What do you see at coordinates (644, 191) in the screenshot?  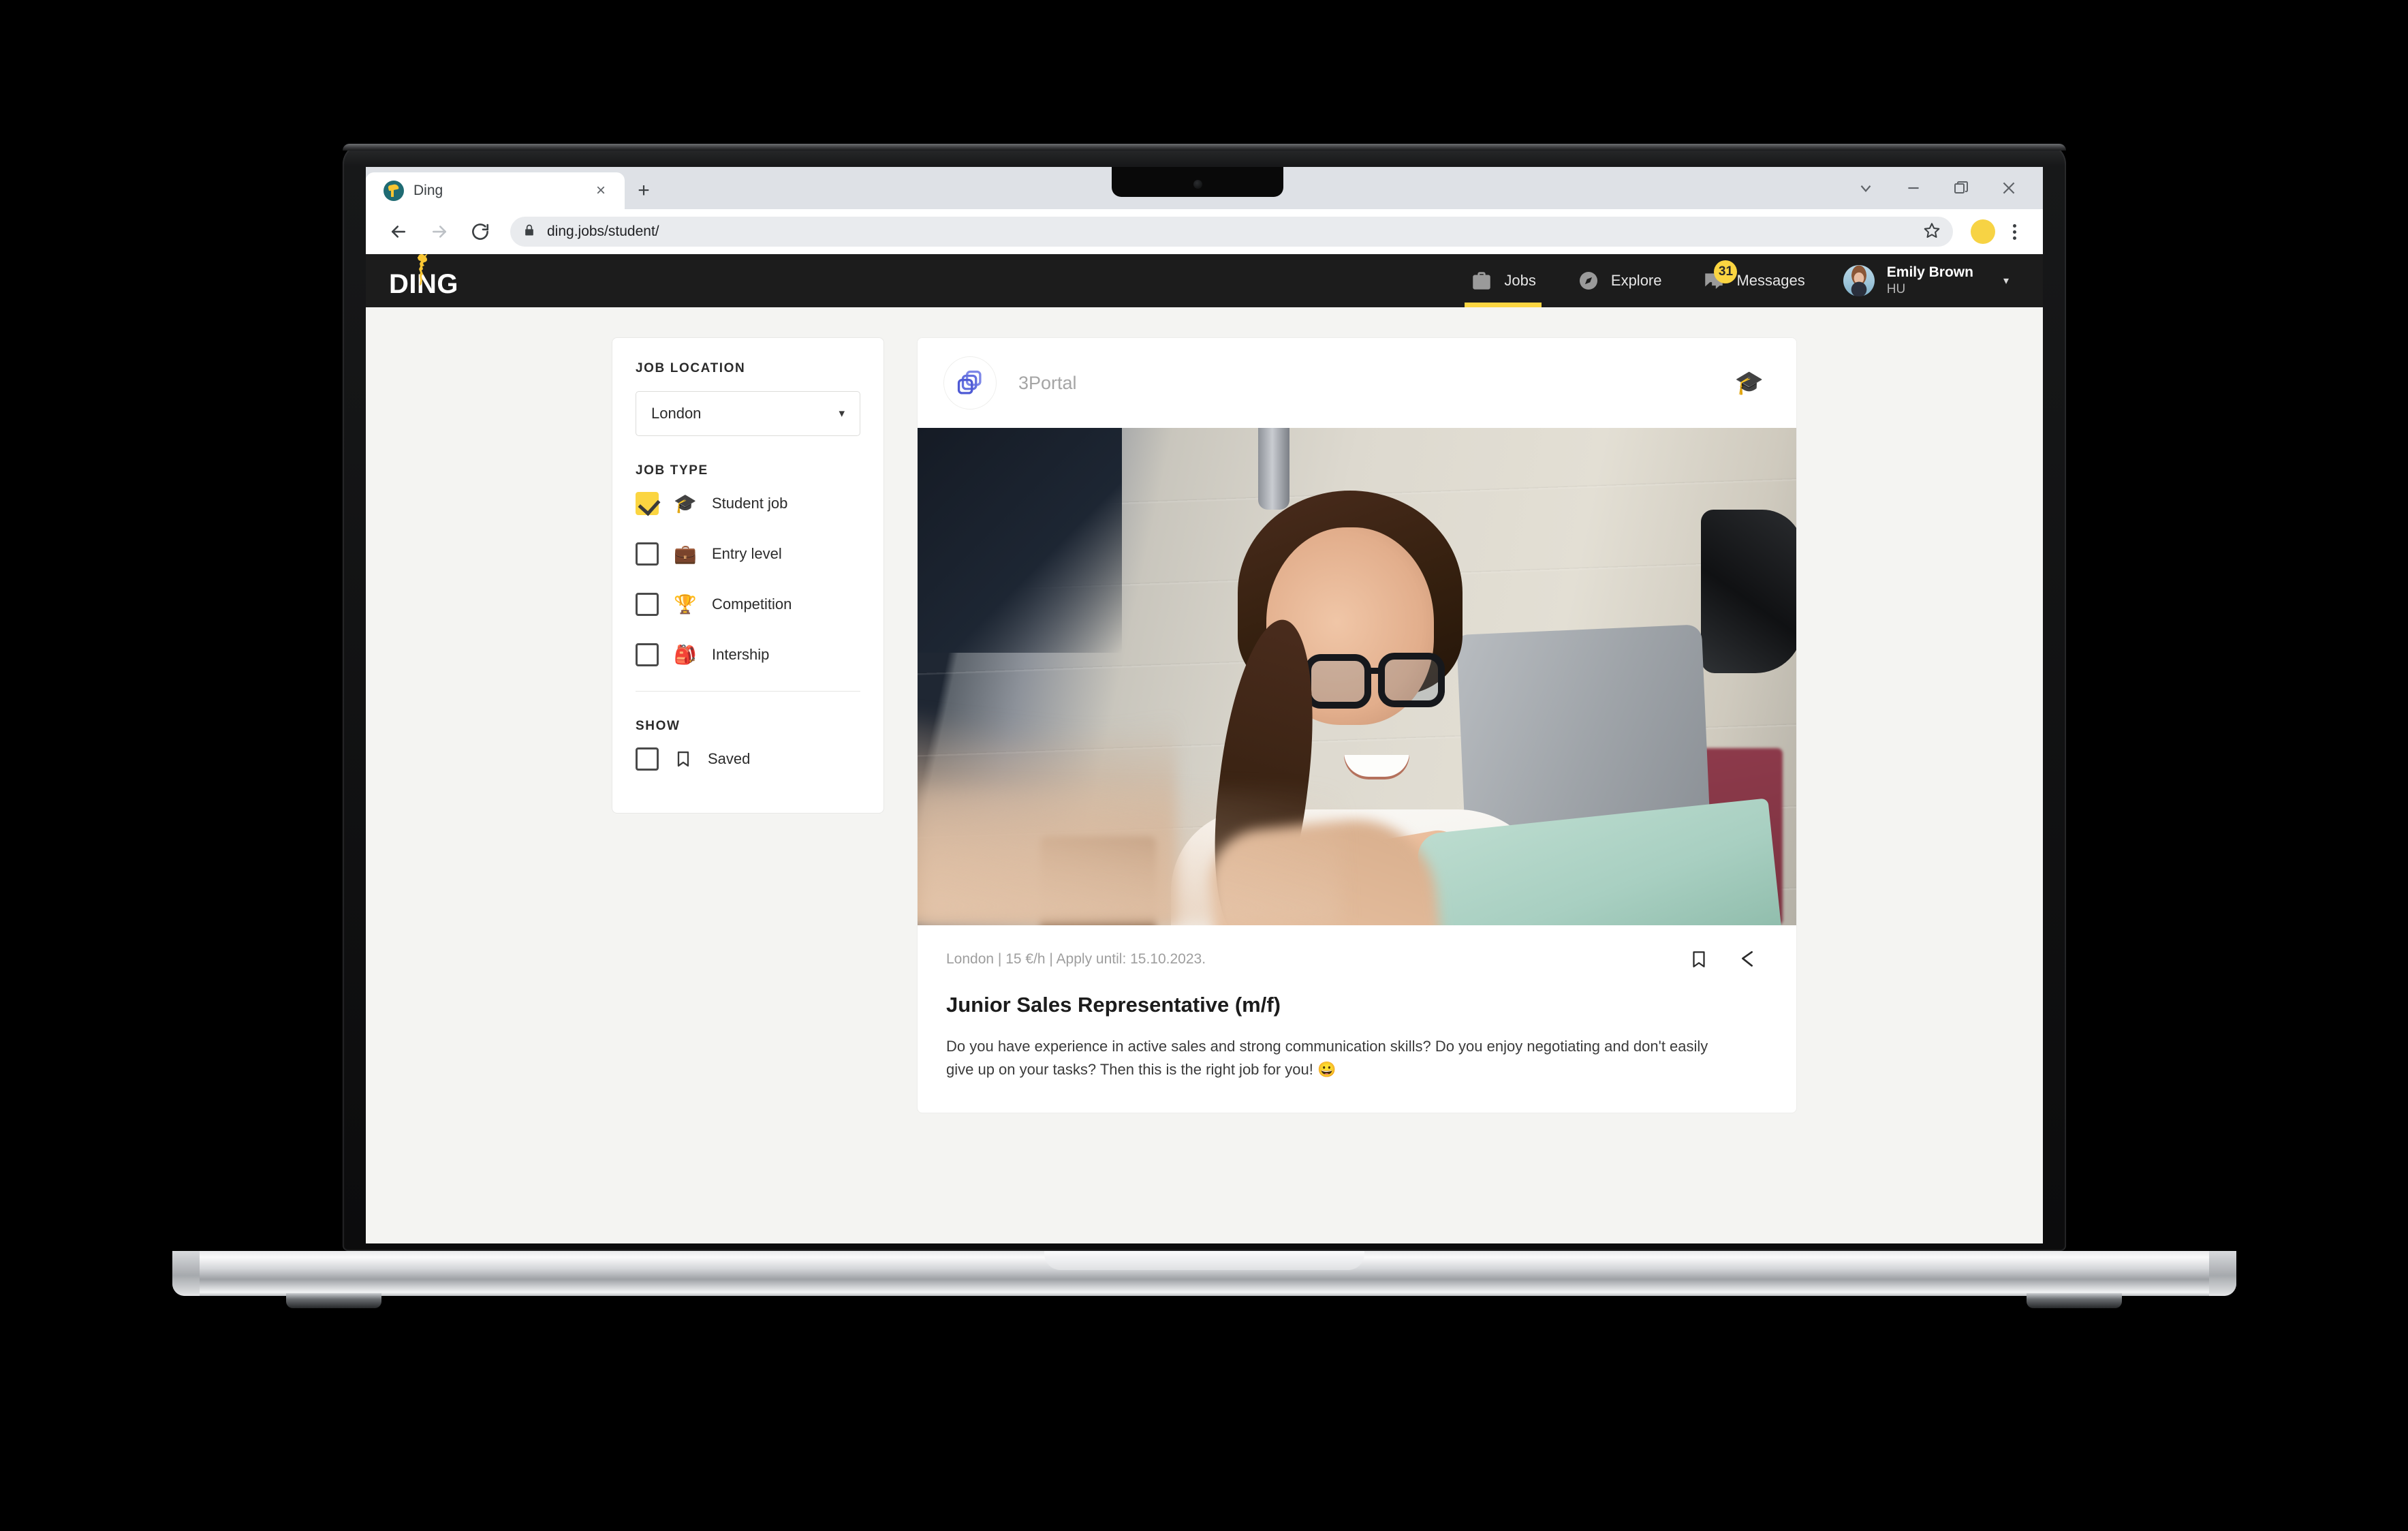 I see `new-tab-button: +` at bounding box center [644, 191].